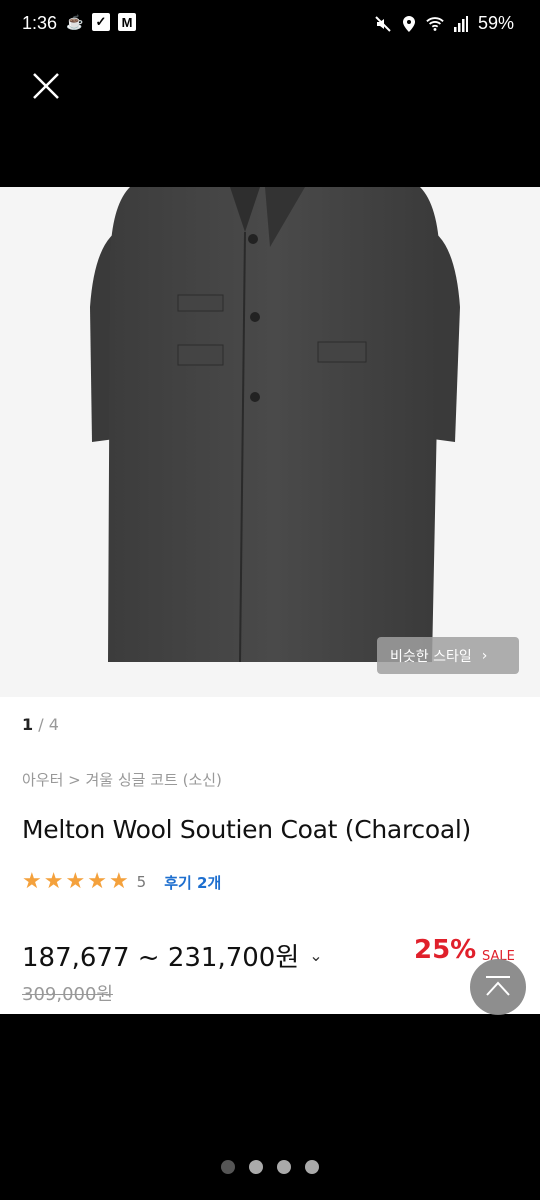 The image size is (540, 1200). I want to click on pager-current: 1, so click(28, 724).